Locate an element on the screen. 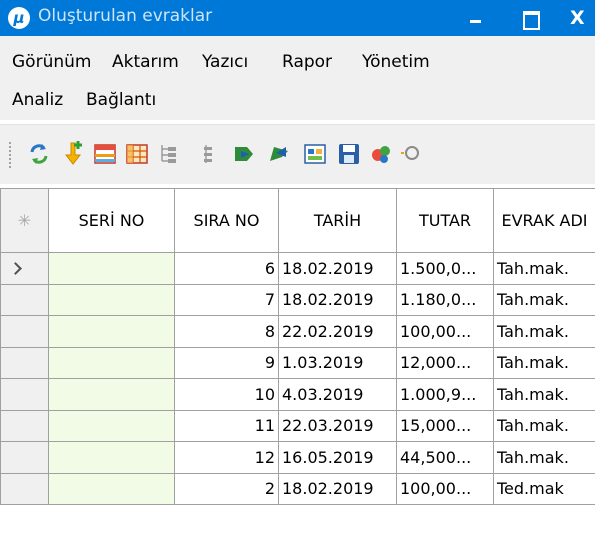 This screenshot has width=595, height=548. report-icon is located at coordinates (315, 154).